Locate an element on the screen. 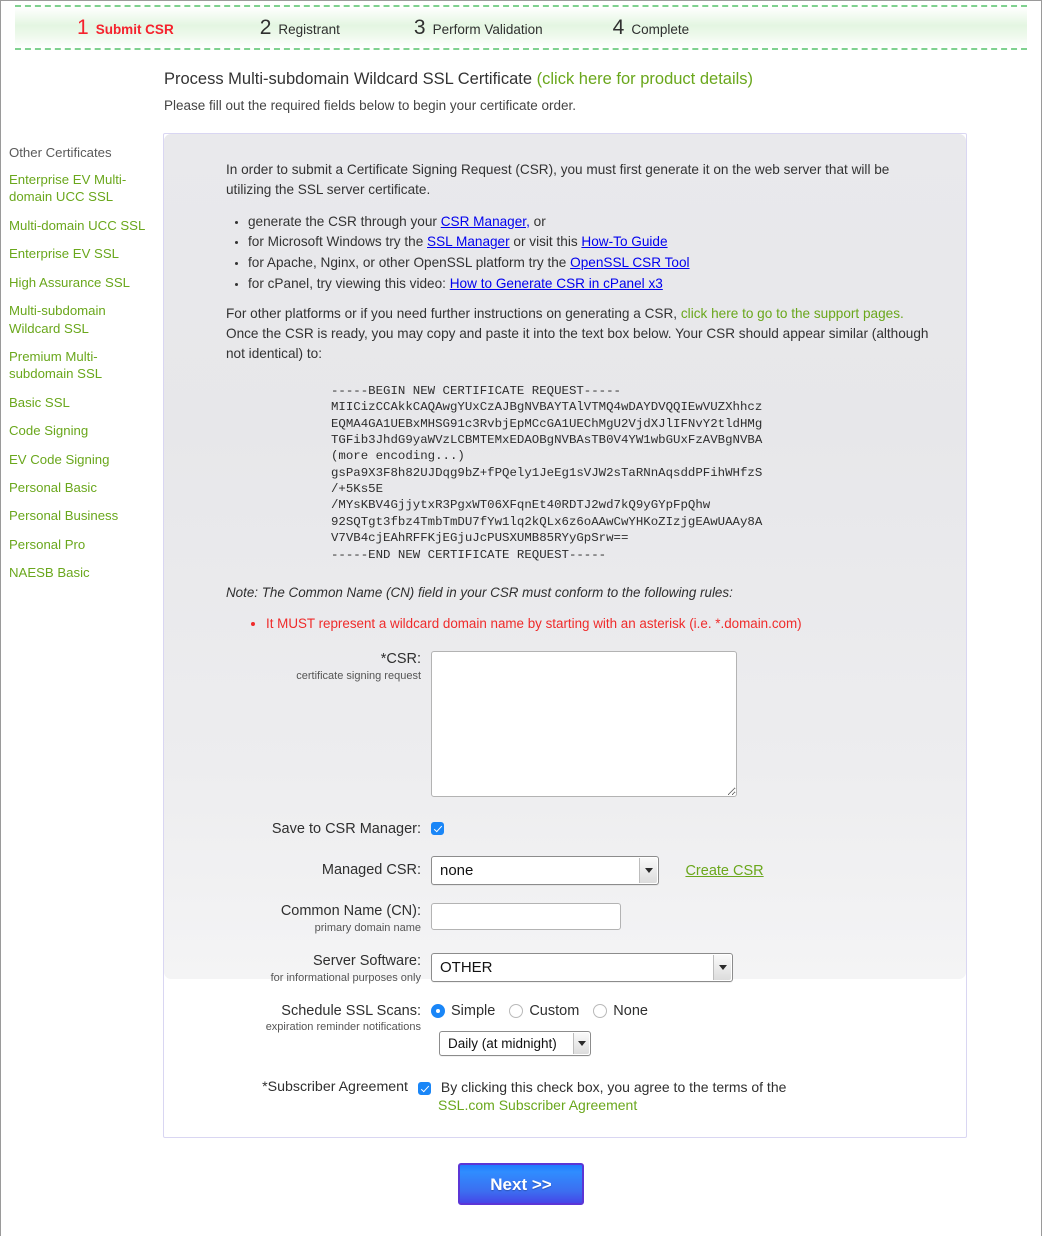 This screenshot has height=1239, width=1042. step-4-complete: 4 Complete is located at coordinates (651, 28).